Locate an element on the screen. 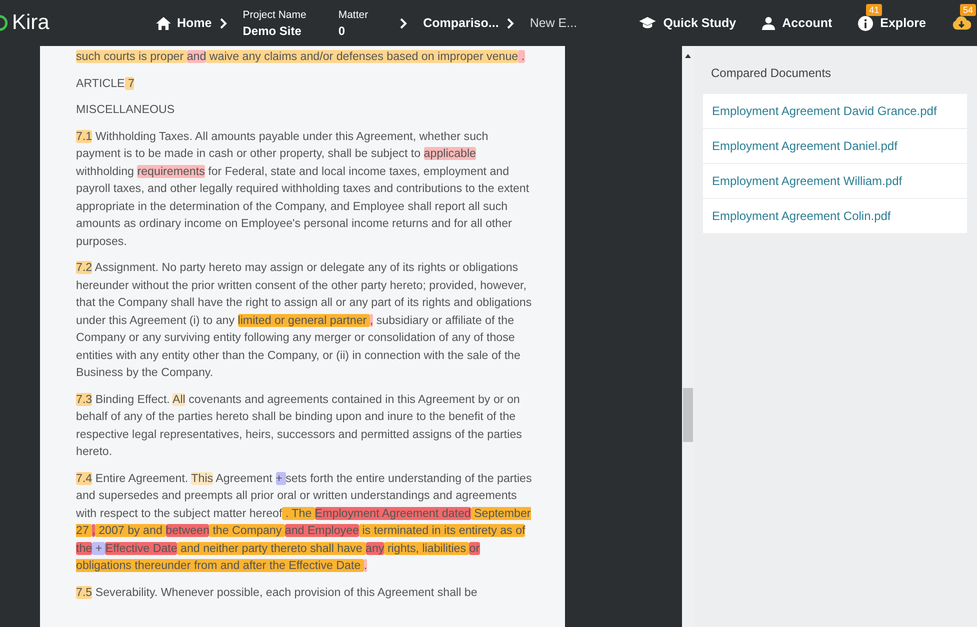  scroll-thumb is located at coordinates (688, 415).